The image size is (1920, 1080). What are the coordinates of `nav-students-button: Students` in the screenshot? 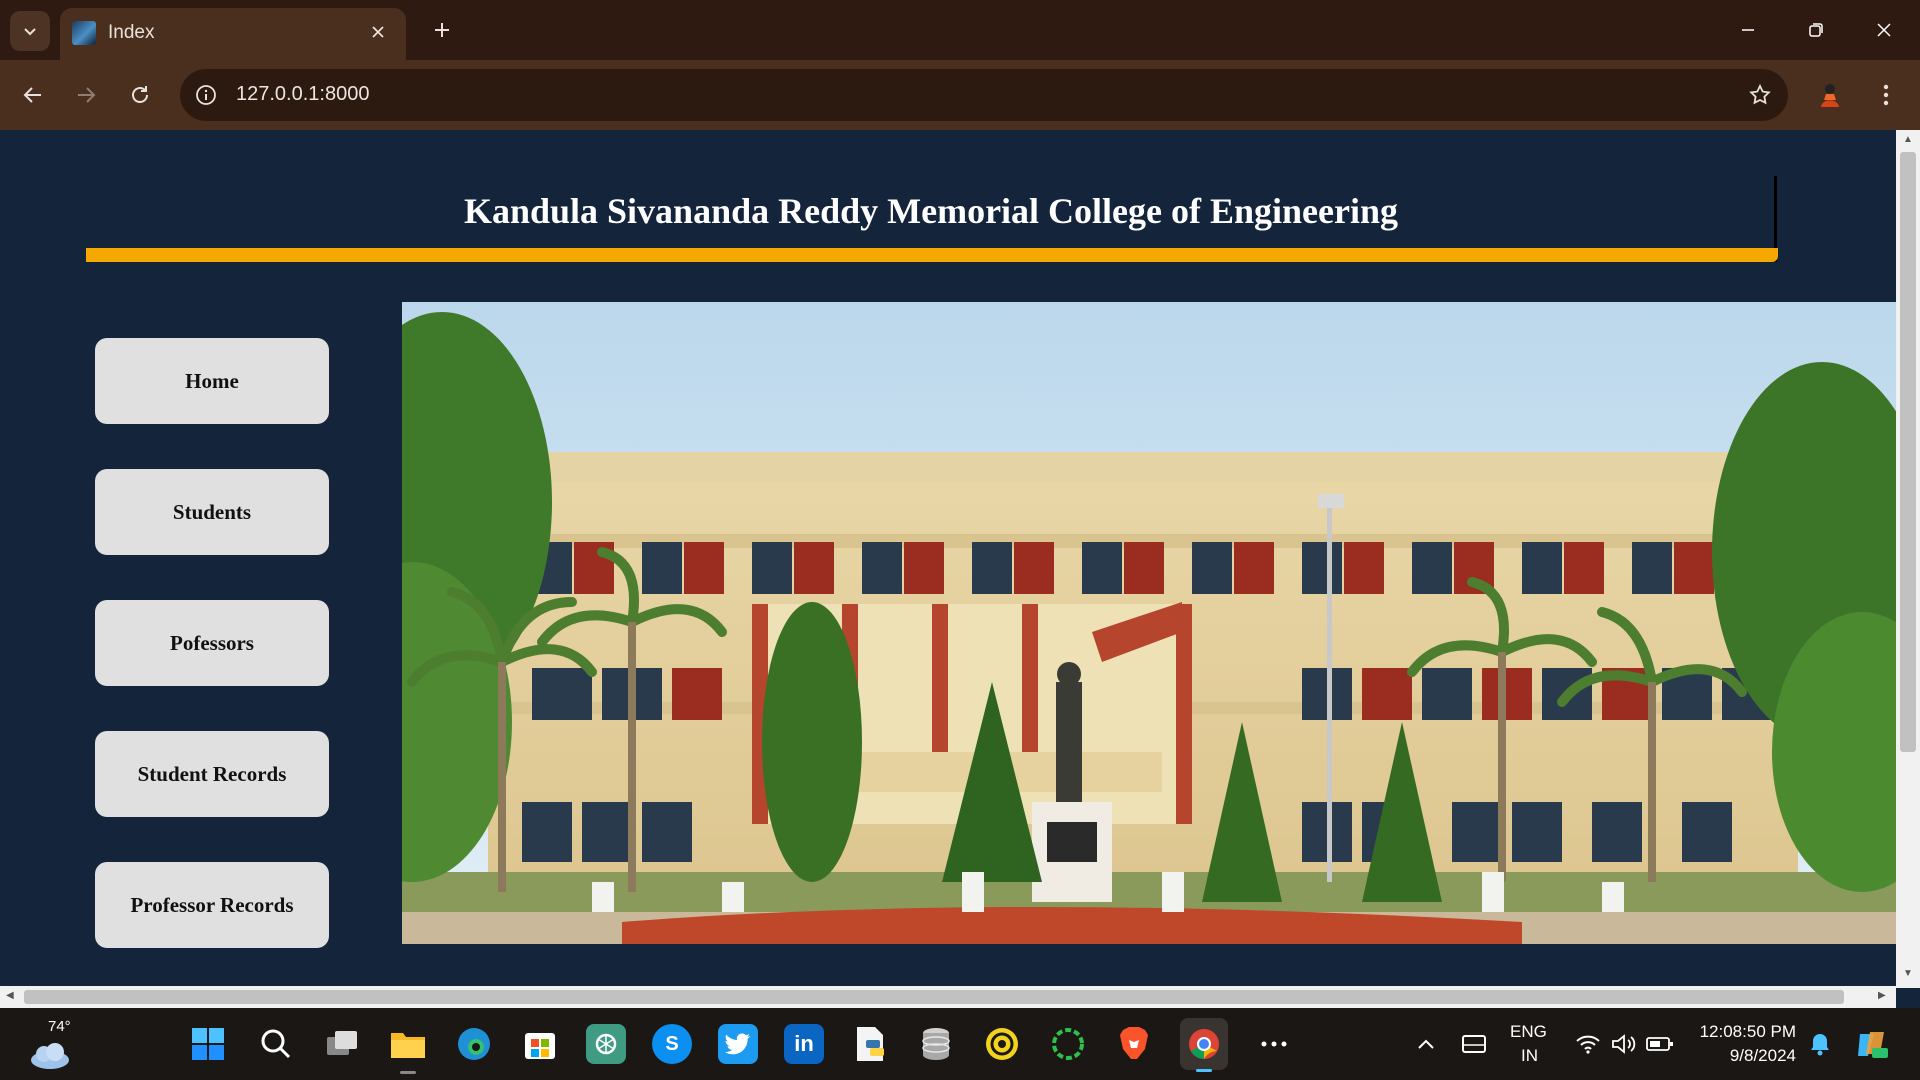 It's located at (212, 512).